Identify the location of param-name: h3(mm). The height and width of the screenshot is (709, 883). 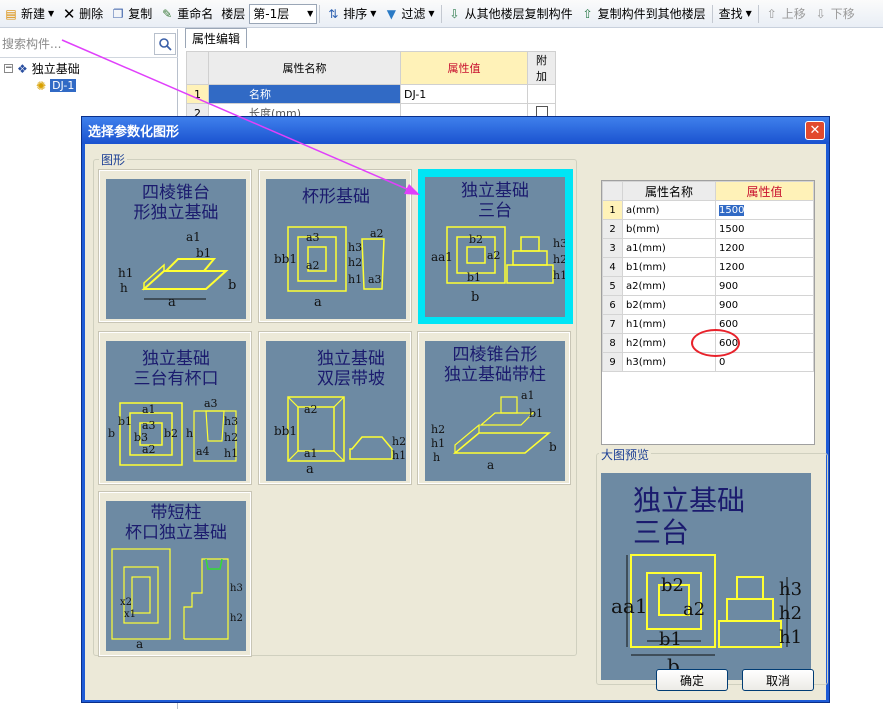
(669, 362).